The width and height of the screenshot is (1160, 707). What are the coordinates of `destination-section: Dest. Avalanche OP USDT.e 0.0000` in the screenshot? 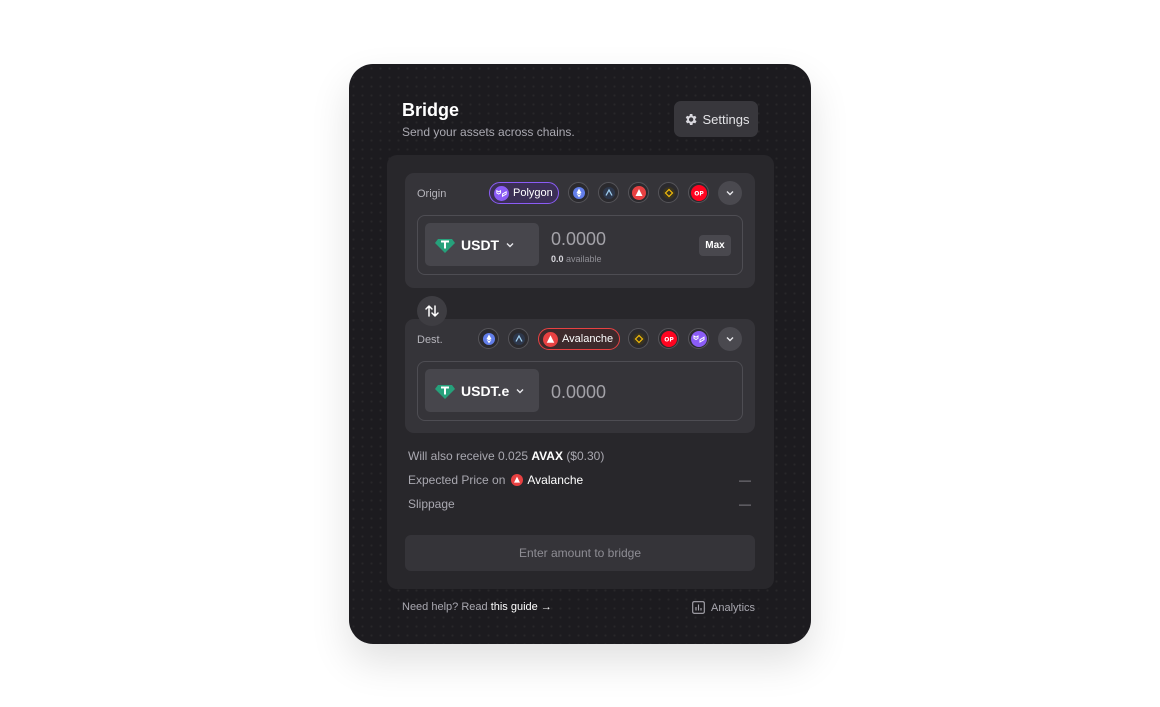 It's located at (580, 376).